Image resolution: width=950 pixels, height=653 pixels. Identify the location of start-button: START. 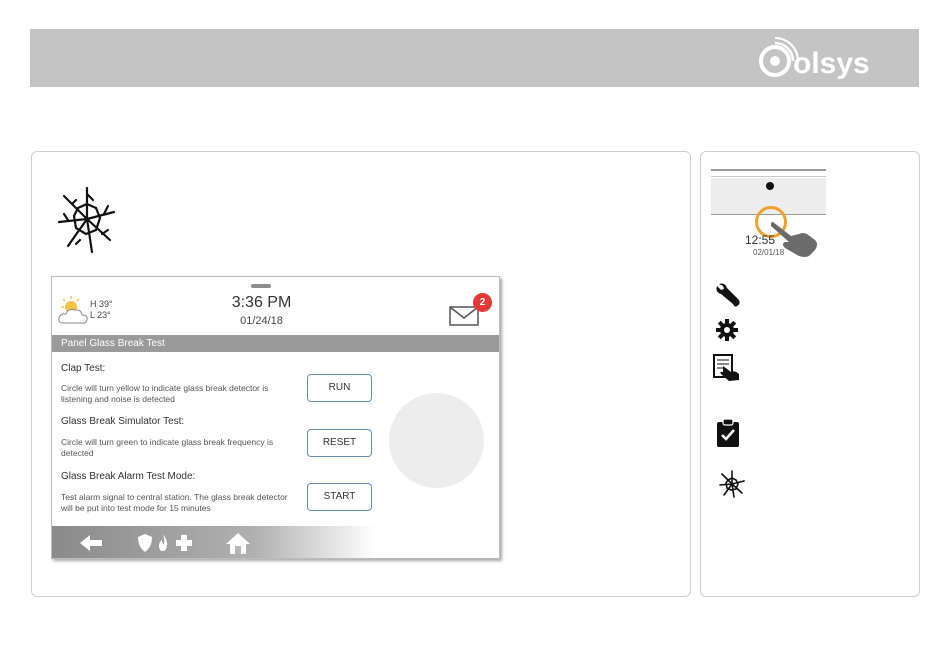
(339, 497).